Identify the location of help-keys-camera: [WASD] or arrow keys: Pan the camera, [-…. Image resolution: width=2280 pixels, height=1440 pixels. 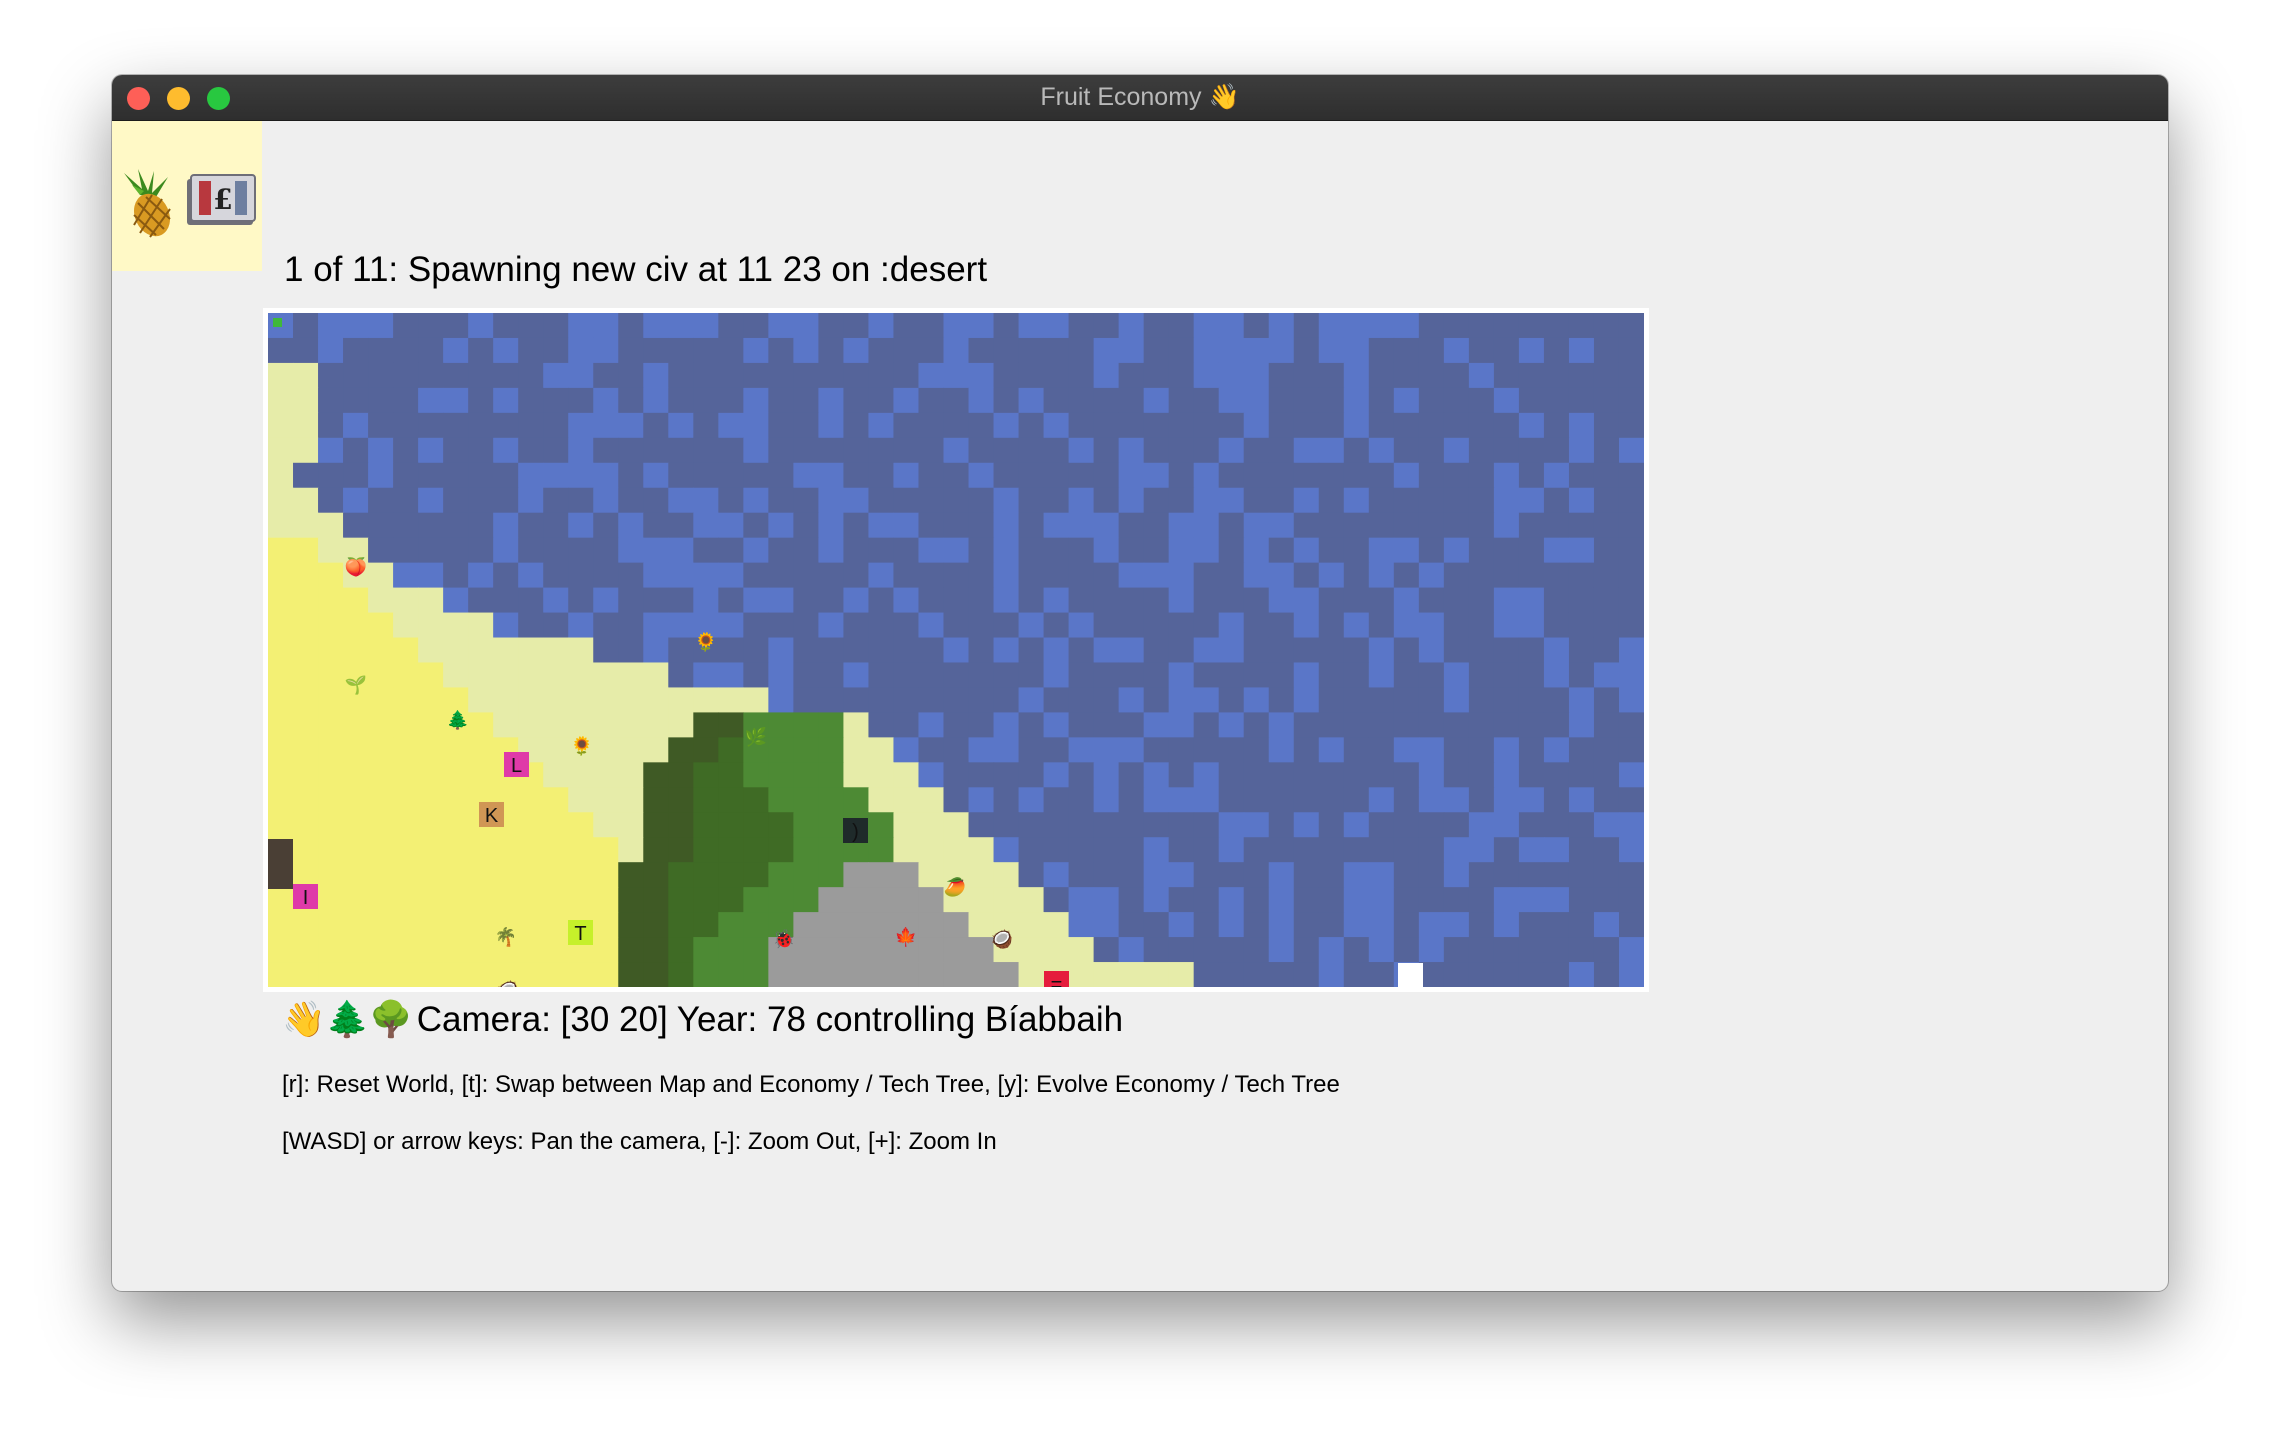
(639, 1141).